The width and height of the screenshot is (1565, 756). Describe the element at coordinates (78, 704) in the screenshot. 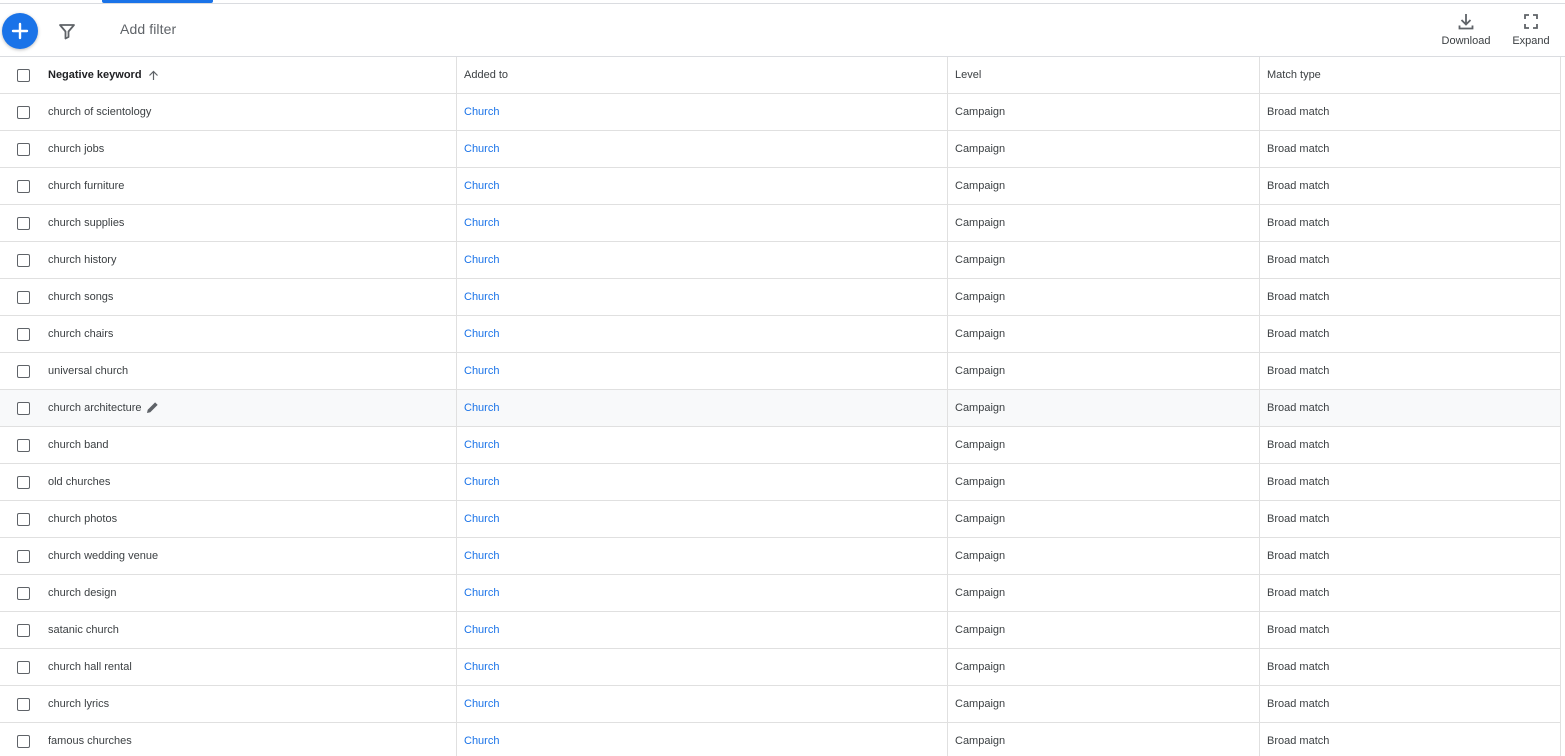

I see `keyword-cell: church lyrics` at that location.